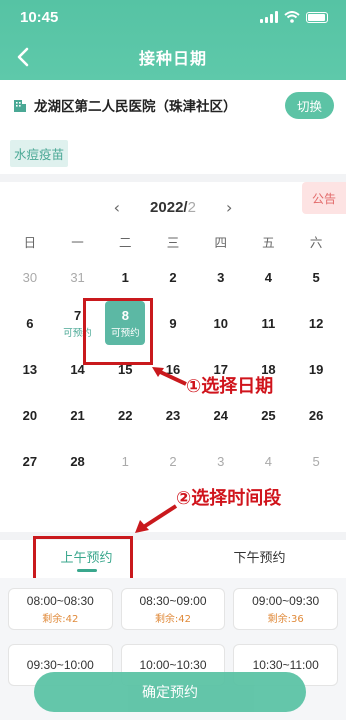 This screenshot has height=720, width=346. I want to click on next-month-icon: ›, so click(229, 207).